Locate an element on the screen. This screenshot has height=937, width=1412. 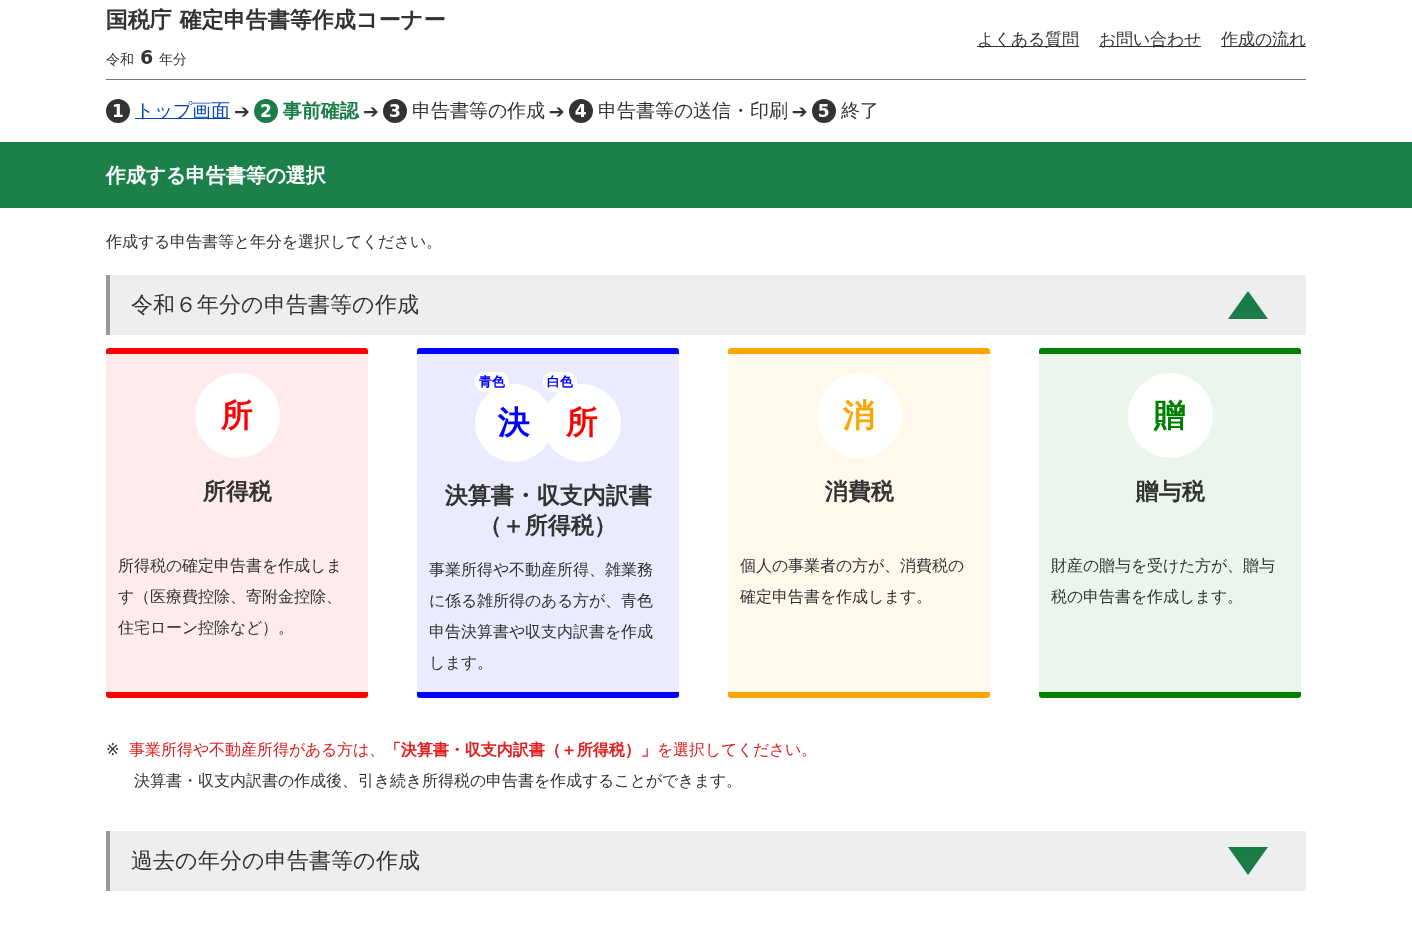
step-number-icon: 5 is located at coordinates (823, 111).